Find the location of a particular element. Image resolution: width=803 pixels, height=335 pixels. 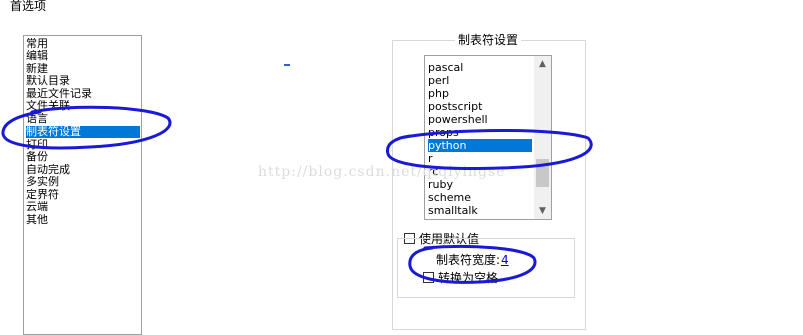

language-item-perl: perl is located at coordinates (480, 80).